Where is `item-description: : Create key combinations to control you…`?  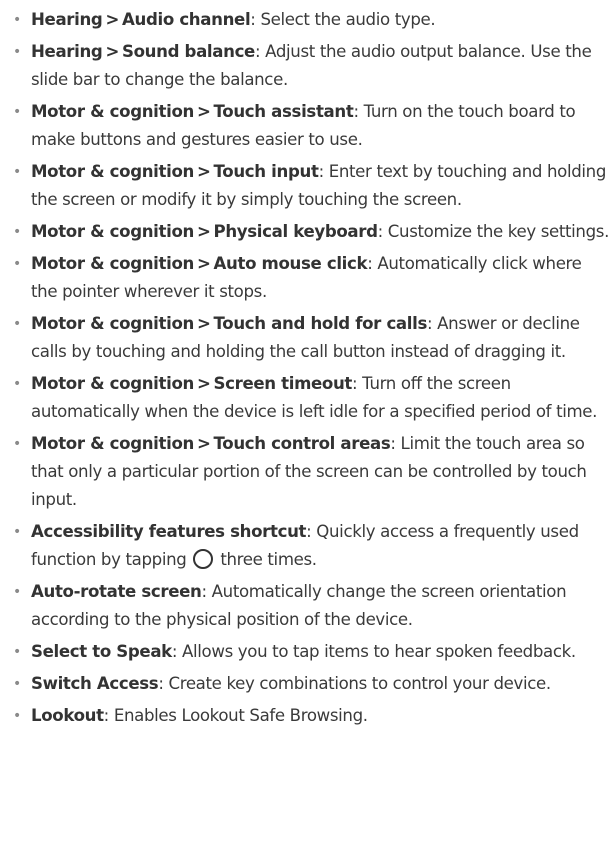 item-description: : Create key combinations to control you… is located at coordinates (354, 683).